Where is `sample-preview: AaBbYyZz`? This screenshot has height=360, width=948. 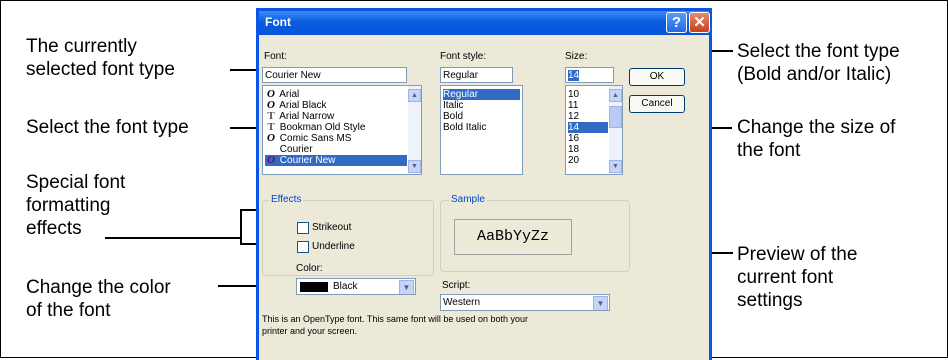
sample-preview: AaBbYyZz is located at coordinates (513, 237).